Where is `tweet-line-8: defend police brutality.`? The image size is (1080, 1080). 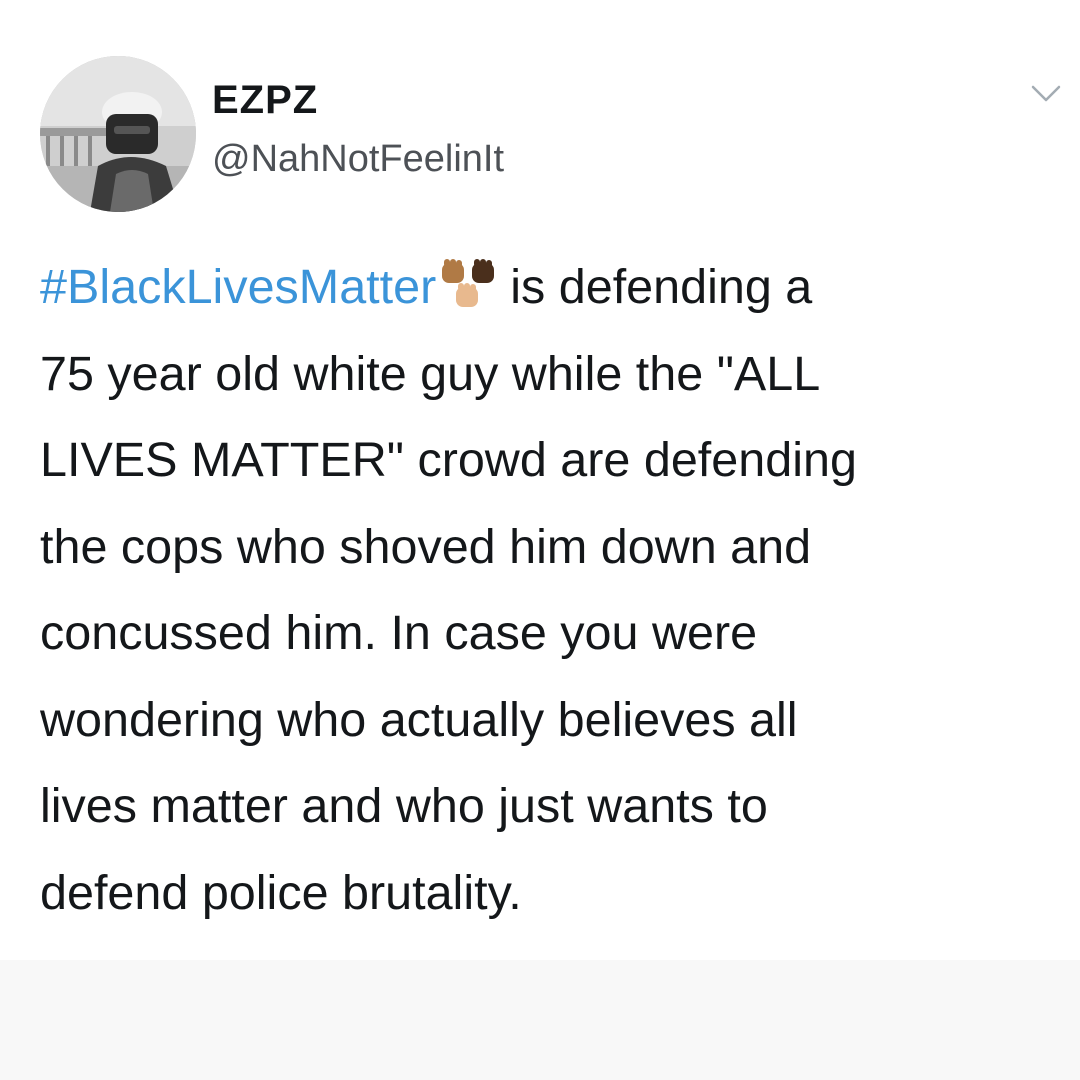
tweet-line-8: defend police brutality. is located at coordinates (281, 892).